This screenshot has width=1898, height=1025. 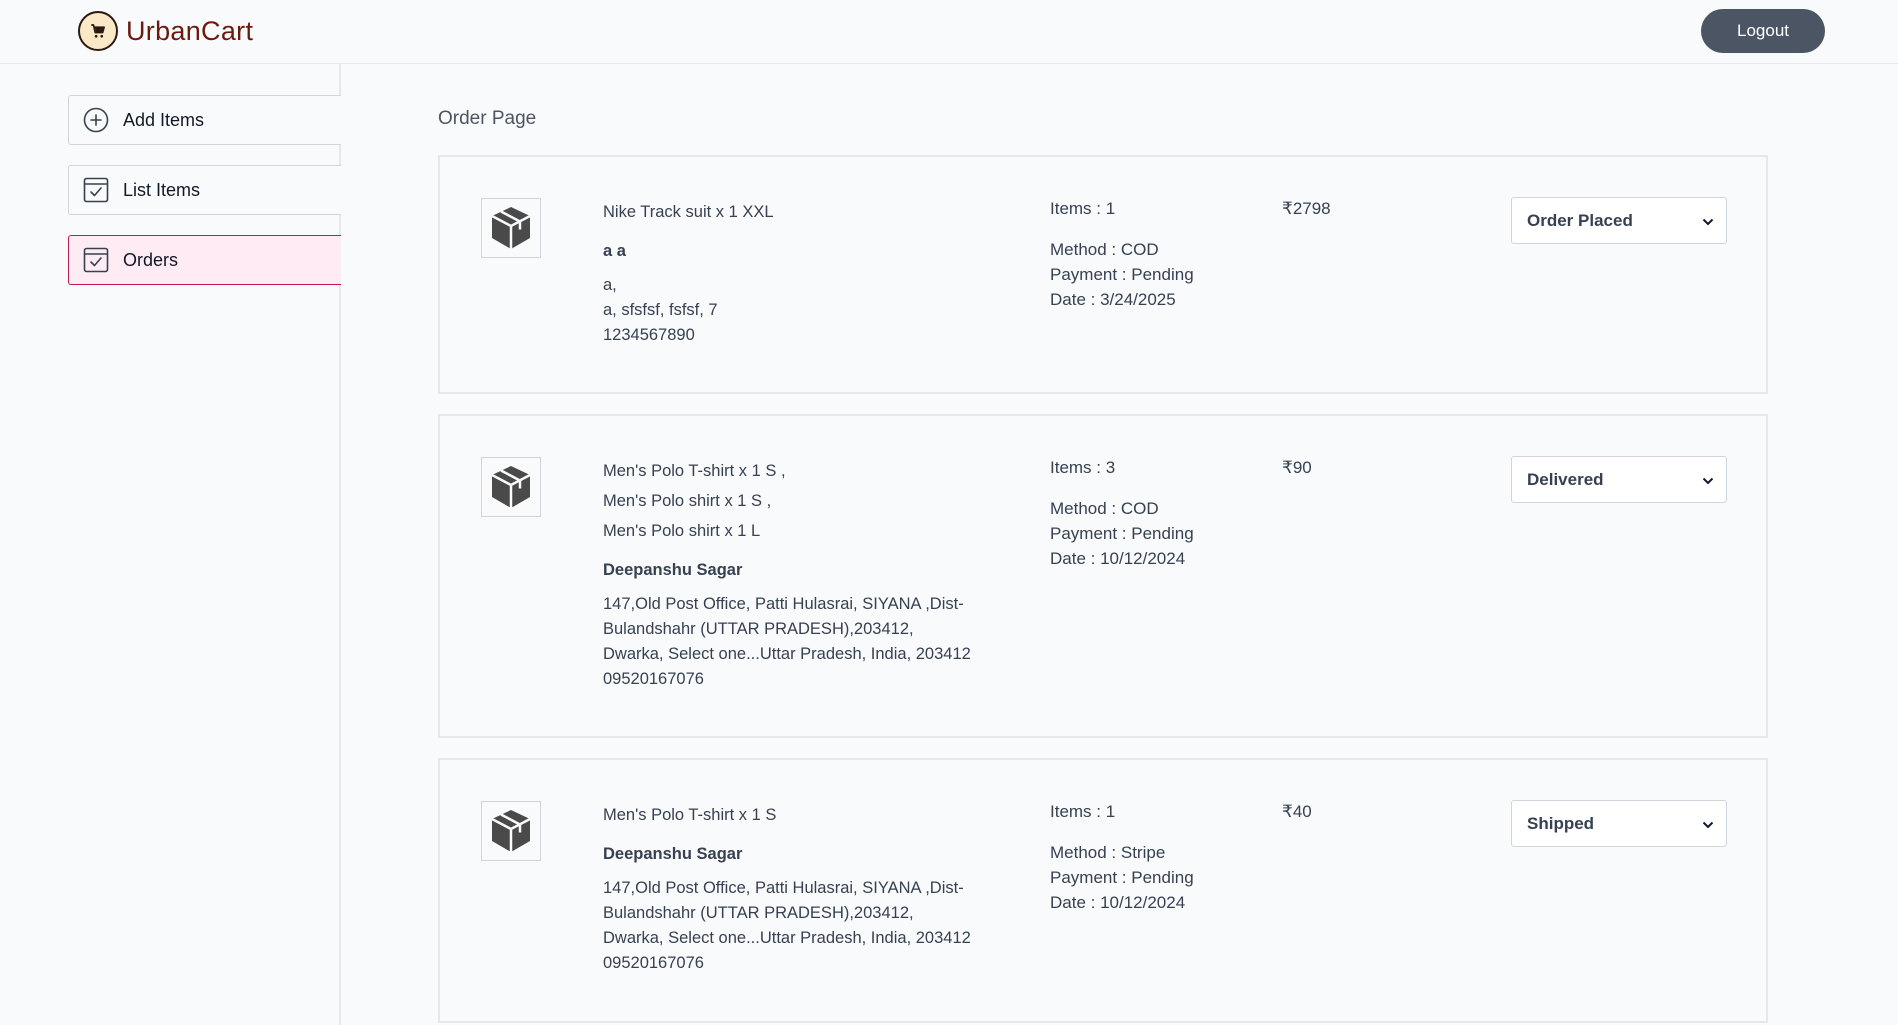 I want to click on top-bar: UrbanCart Logout, so click(x=949, y=32).